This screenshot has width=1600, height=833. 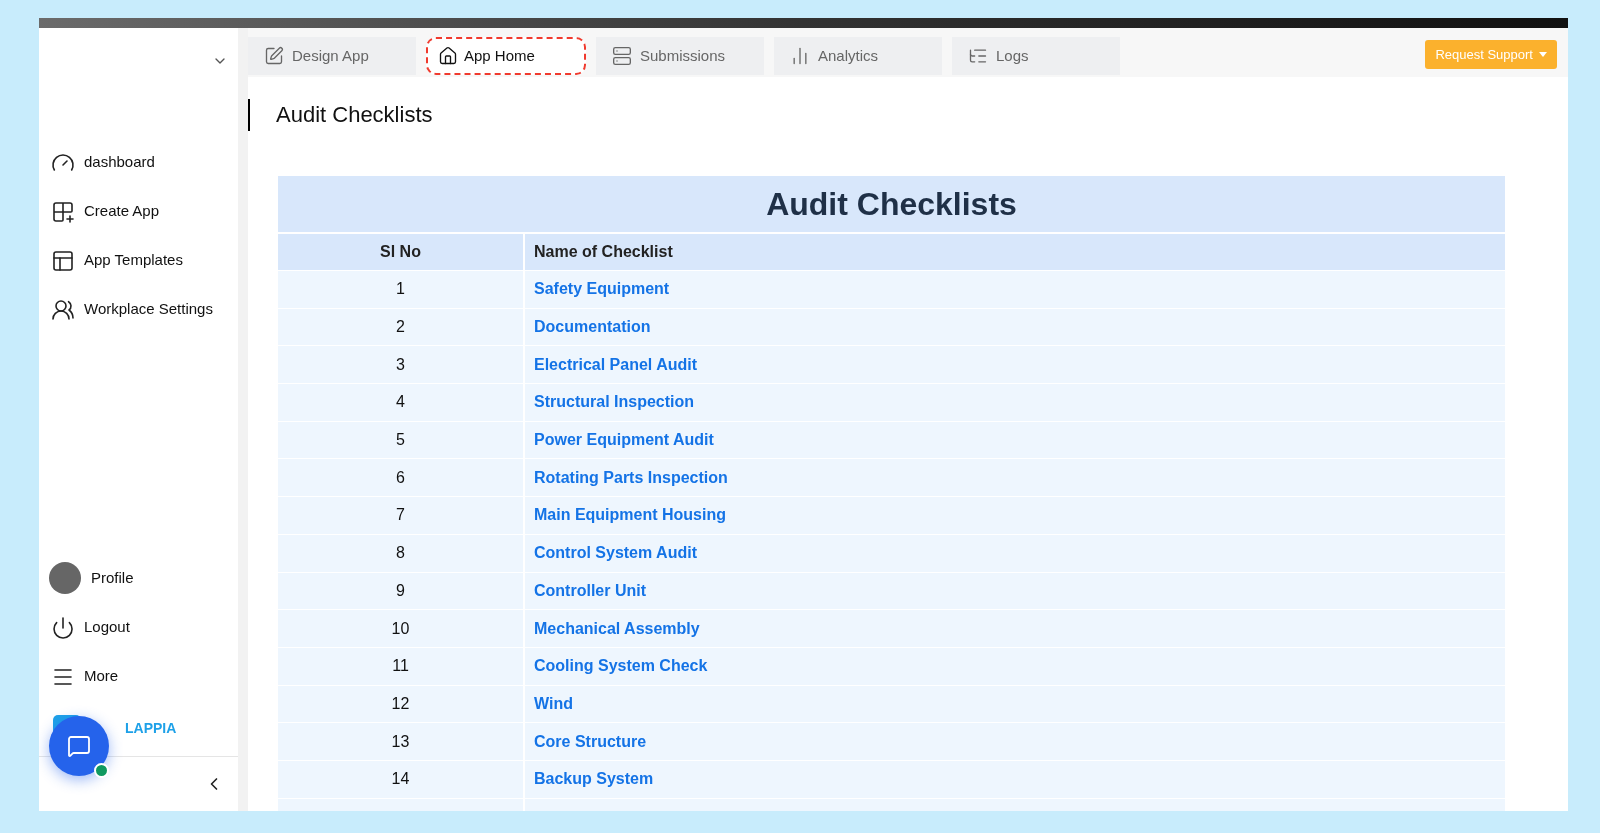 I want to click on chat-icon, so click(x=79, y=746).